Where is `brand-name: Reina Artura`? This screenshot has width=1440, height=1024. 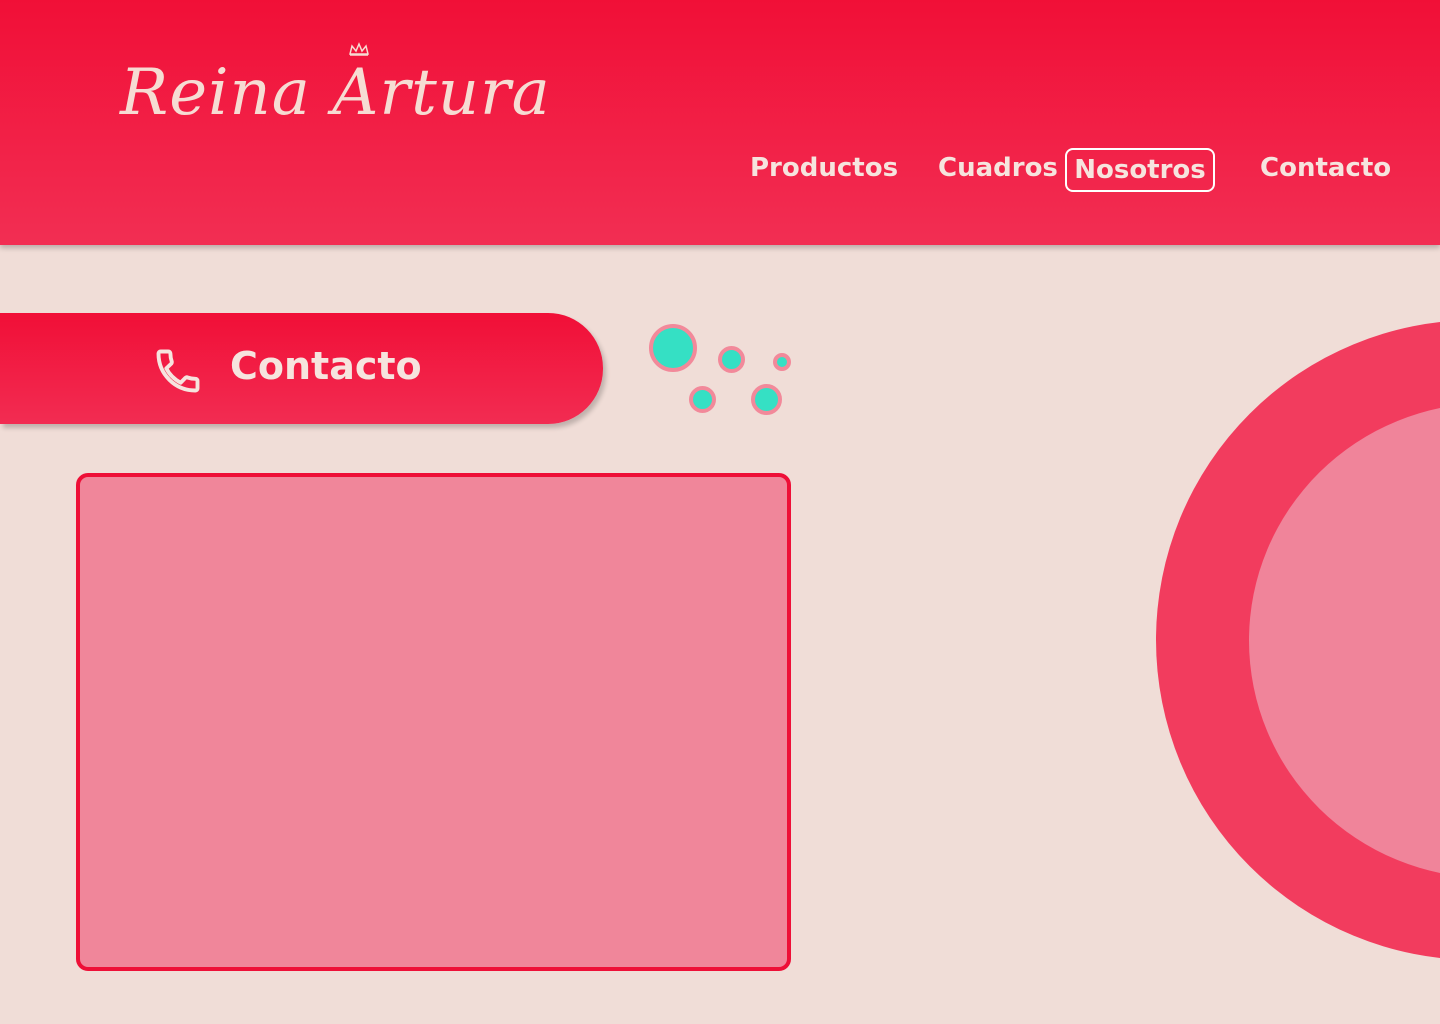
brand-name: Reina Artura is located at coordinates (335, 93).